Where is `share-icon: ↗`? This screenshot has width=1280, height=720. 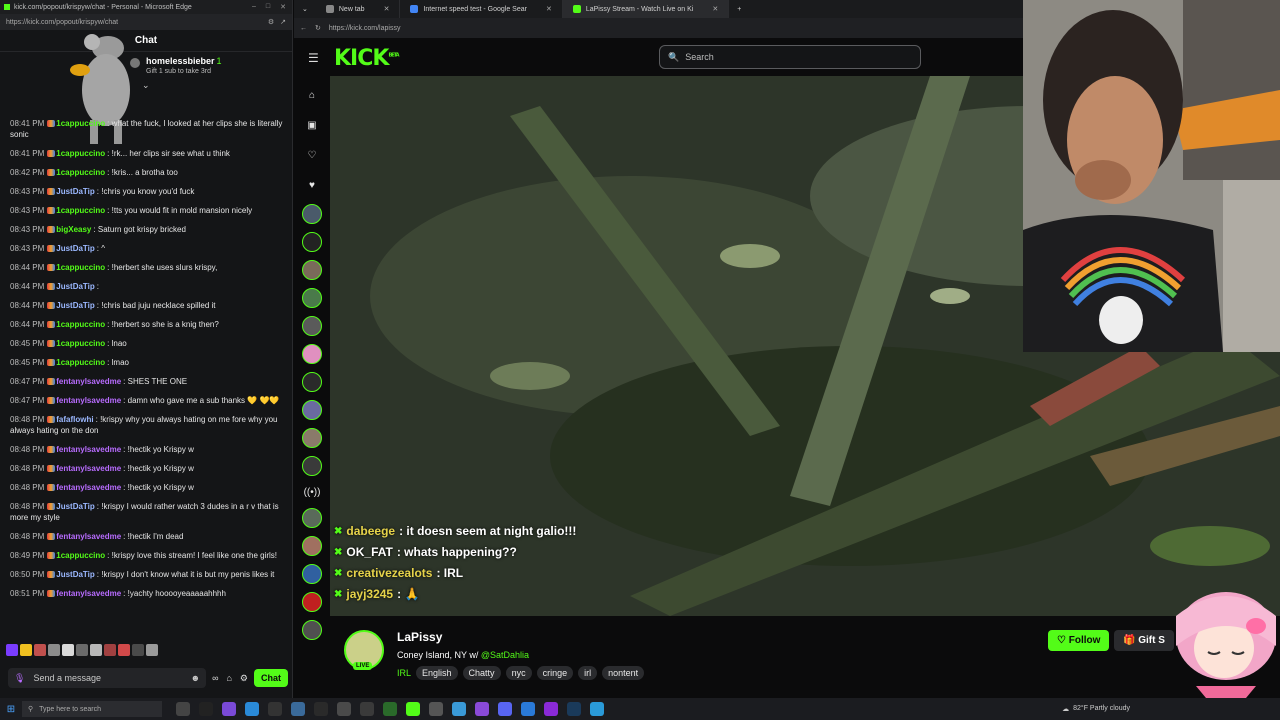 share-icon: ↗ is located at coordinates (283, 22).